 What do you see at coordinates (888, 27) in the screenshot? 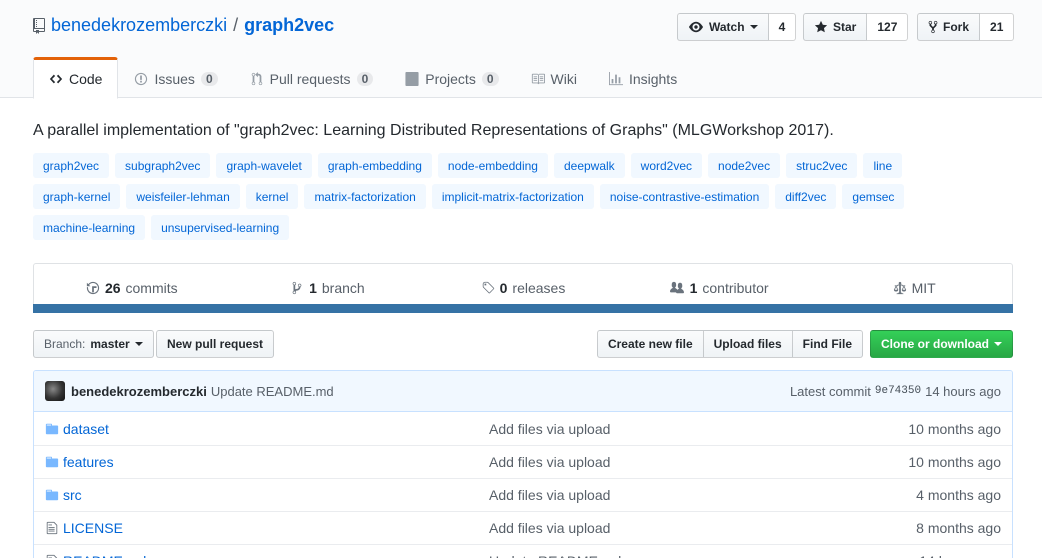
I see `star-count: 127` at bounding box center [888, 27].